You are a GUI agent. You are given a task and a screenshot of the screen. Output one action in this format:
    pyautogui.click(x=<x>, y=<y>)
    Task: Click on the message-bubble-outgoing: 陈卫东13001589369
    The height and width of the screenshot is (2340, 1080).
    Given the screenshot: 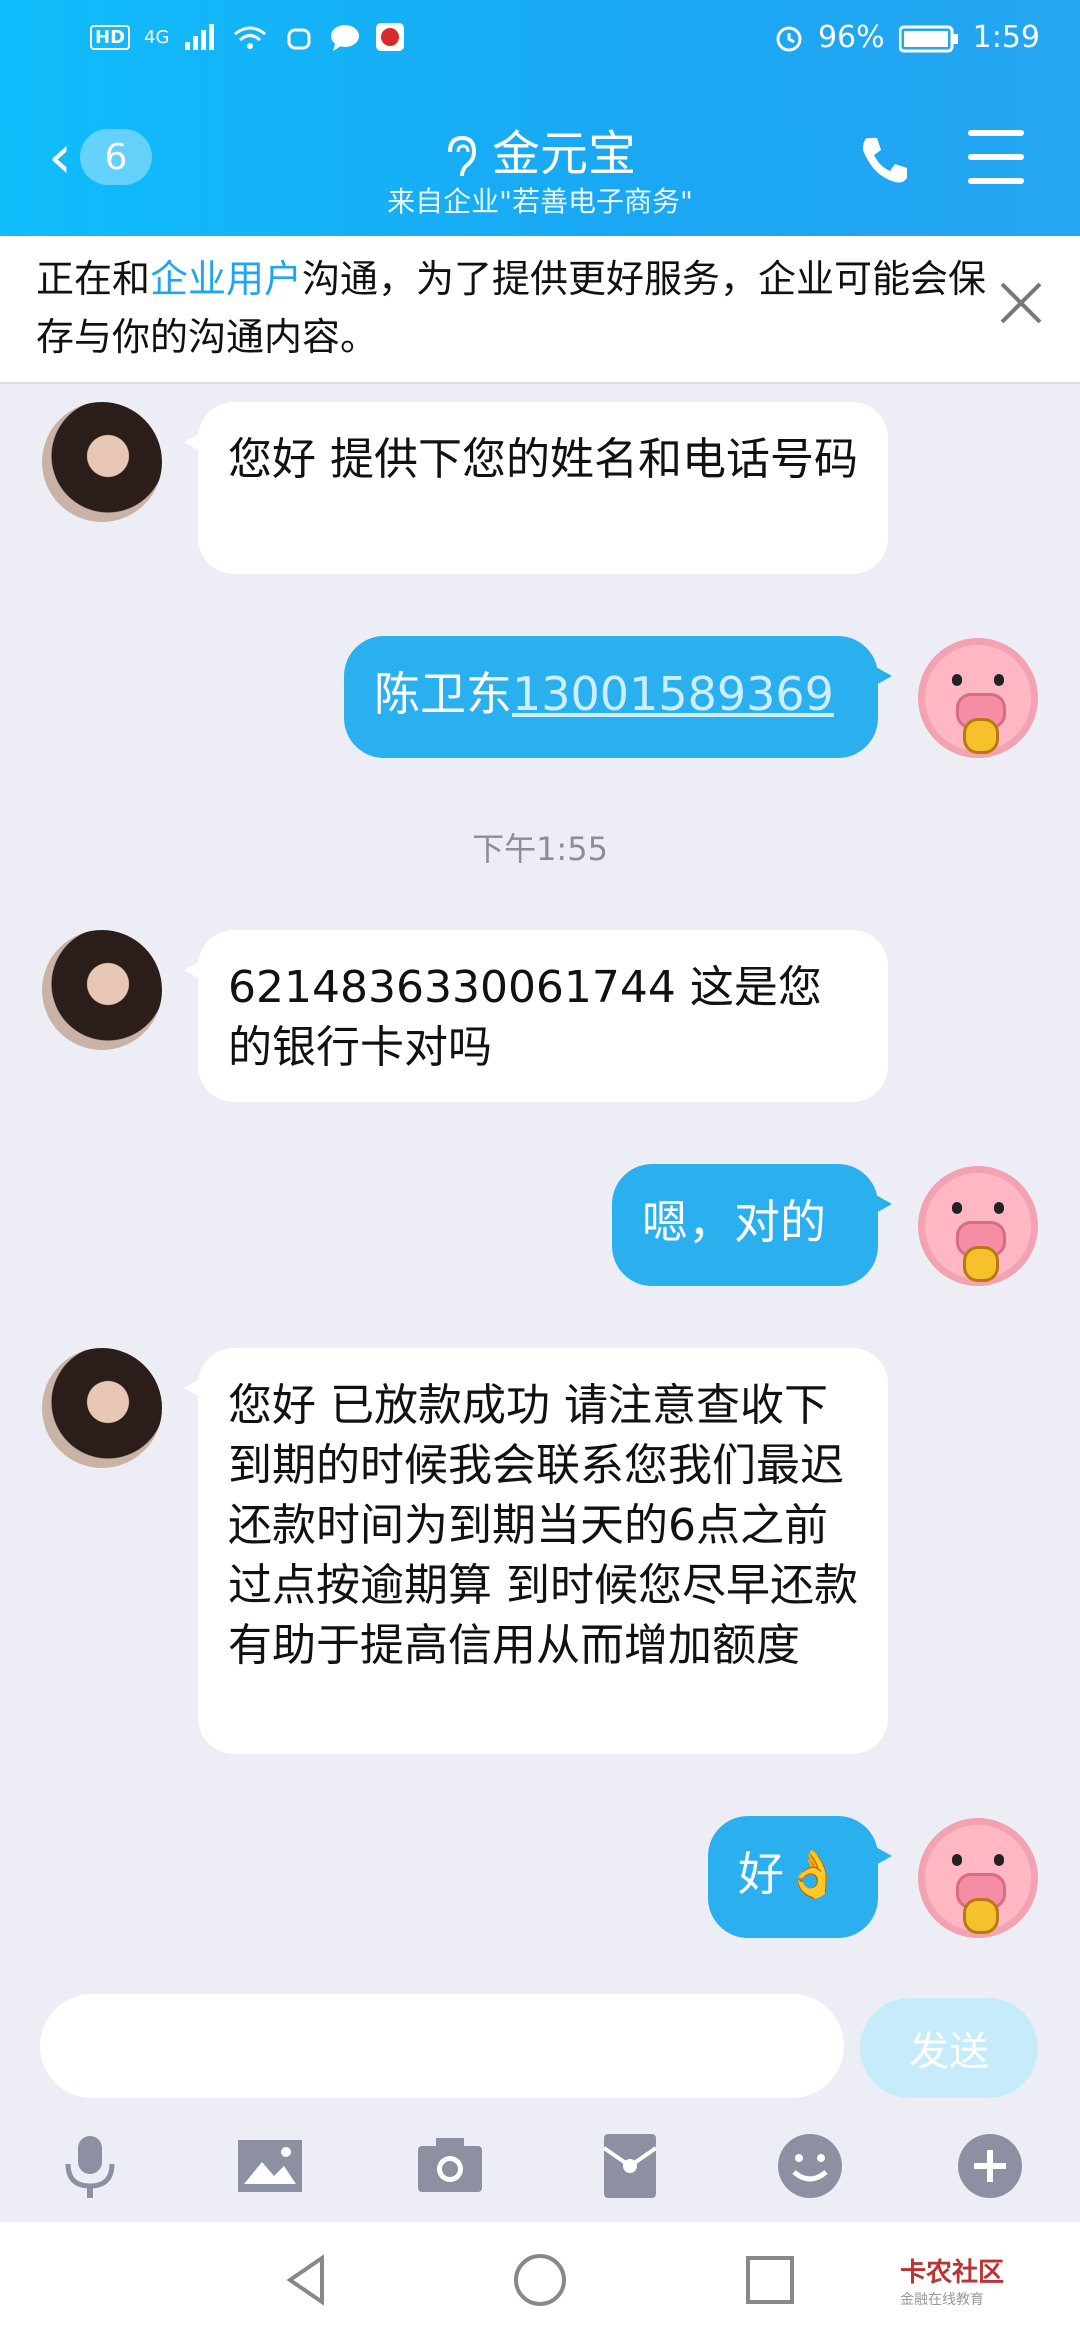 What is the action you would take?
    pyautogui.click(x=618, y=697)
    